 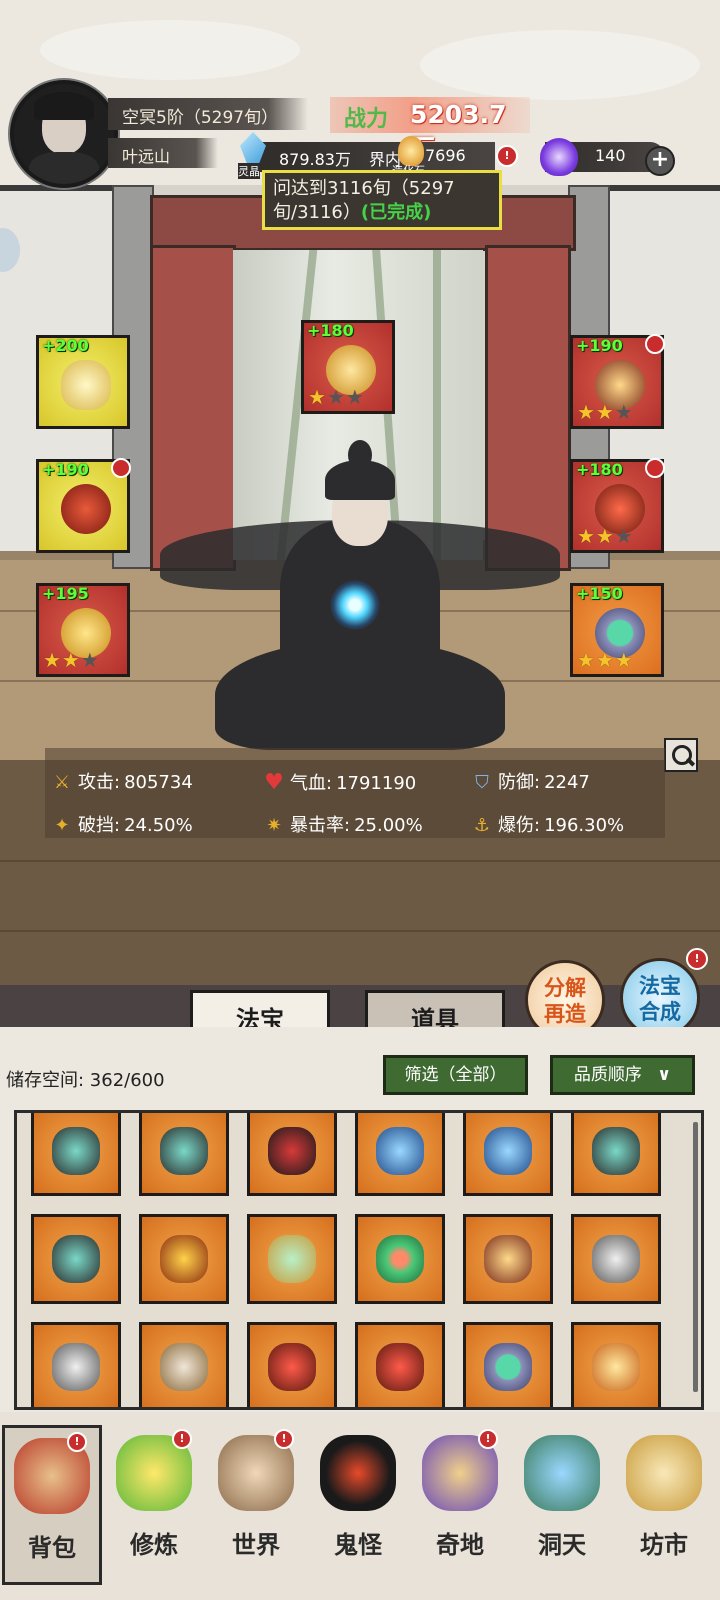 What do you see at coordinates (460, 1544) in the screenshot?
I see `nav-label: 奇地` at bounding box center [460, 1544].